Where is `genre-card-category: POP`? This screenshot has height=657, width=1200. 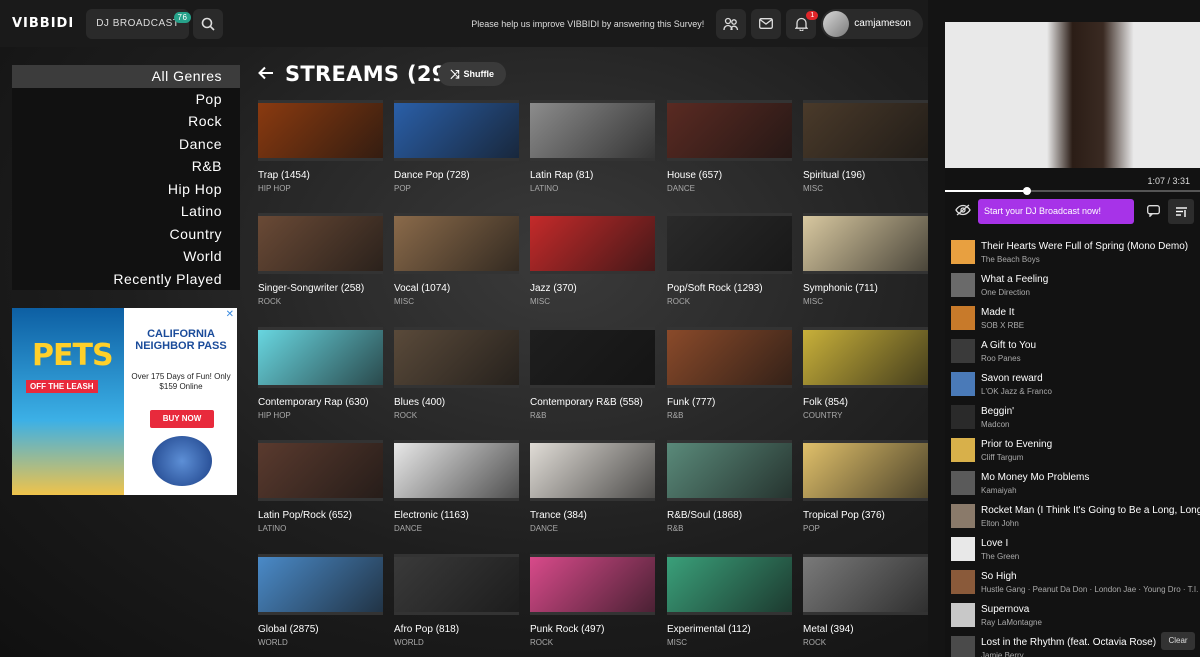
genre-card-category: POP is located at coordinates (402, 188).